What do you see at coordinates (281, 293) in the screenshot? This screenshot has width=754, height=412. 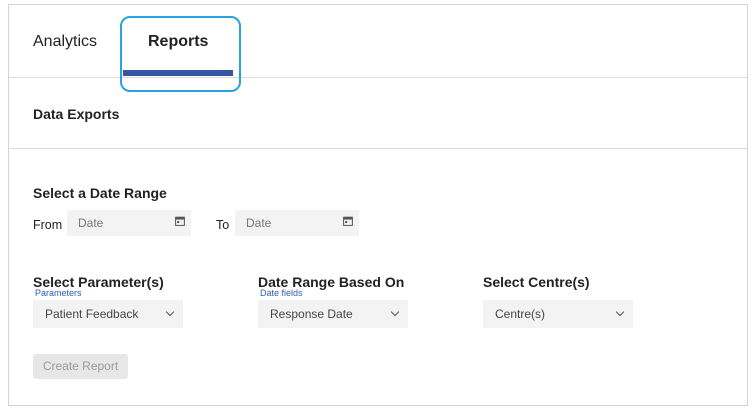 I see `date-basis-caption: Date fields` at bounding box center [281, 293].